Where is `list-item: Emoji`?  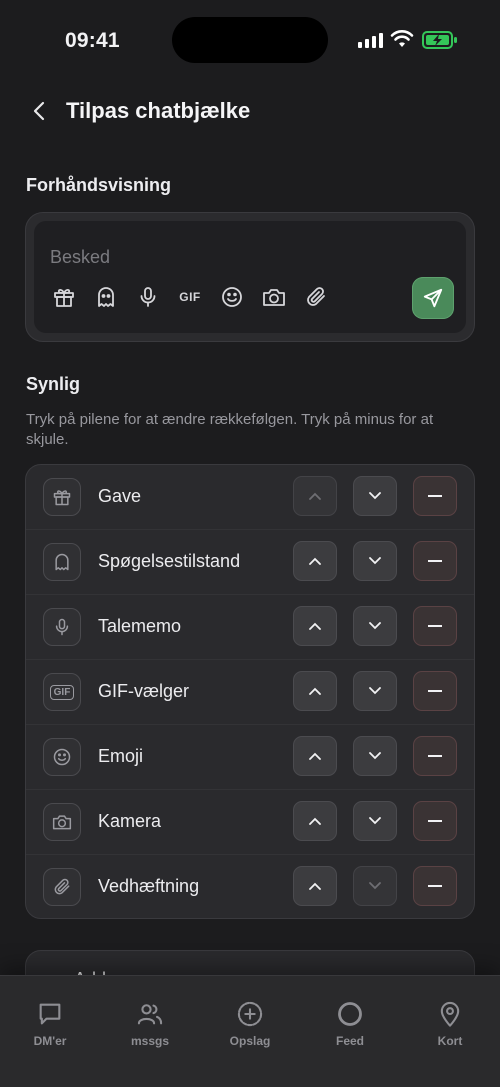
list-item: Emoji is located at coordinates (250, 757).